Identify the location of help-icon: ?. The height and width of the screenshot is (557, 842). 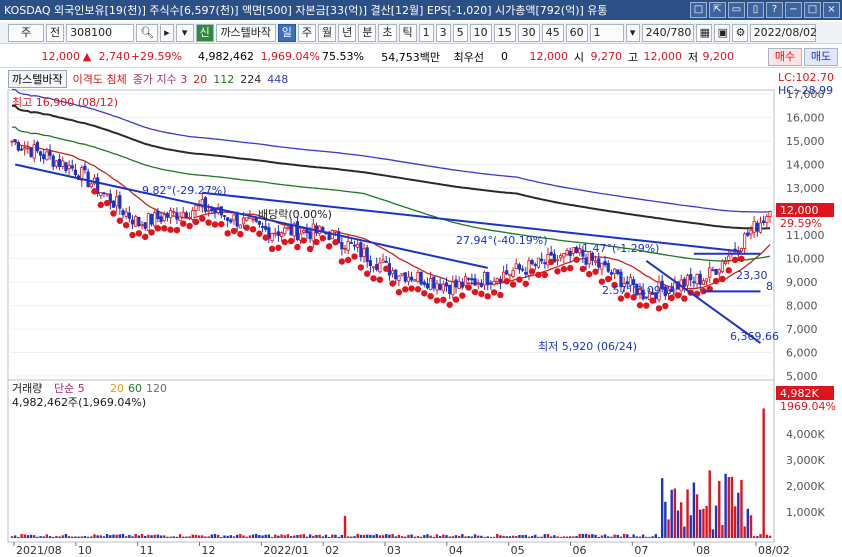
(774, 10).